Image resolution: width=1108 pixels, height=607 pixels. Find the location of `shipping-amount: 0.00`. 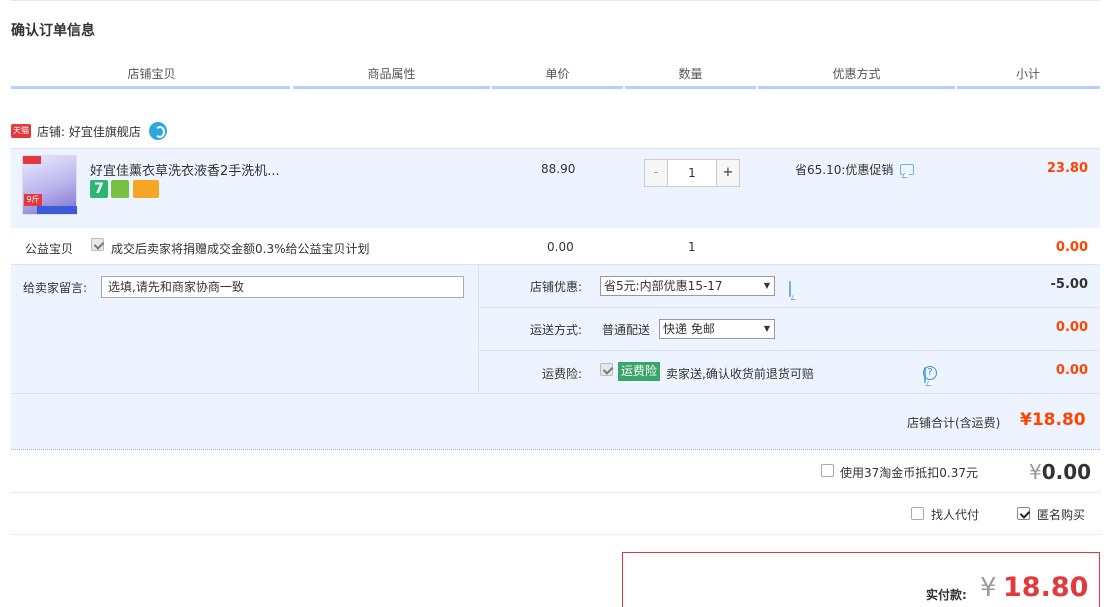

shipping-amount: 0.00 is located at coordinates (1071, 327).